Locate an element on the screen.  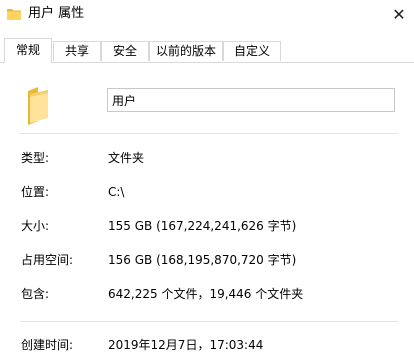
tab-sharing: 共享 is located at coordinates (77, 51).